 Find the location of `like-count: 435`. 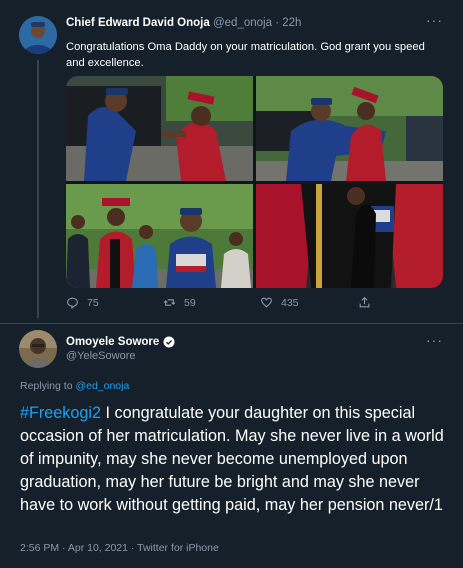

like-count: 435 is located at coordinates (290, 302).